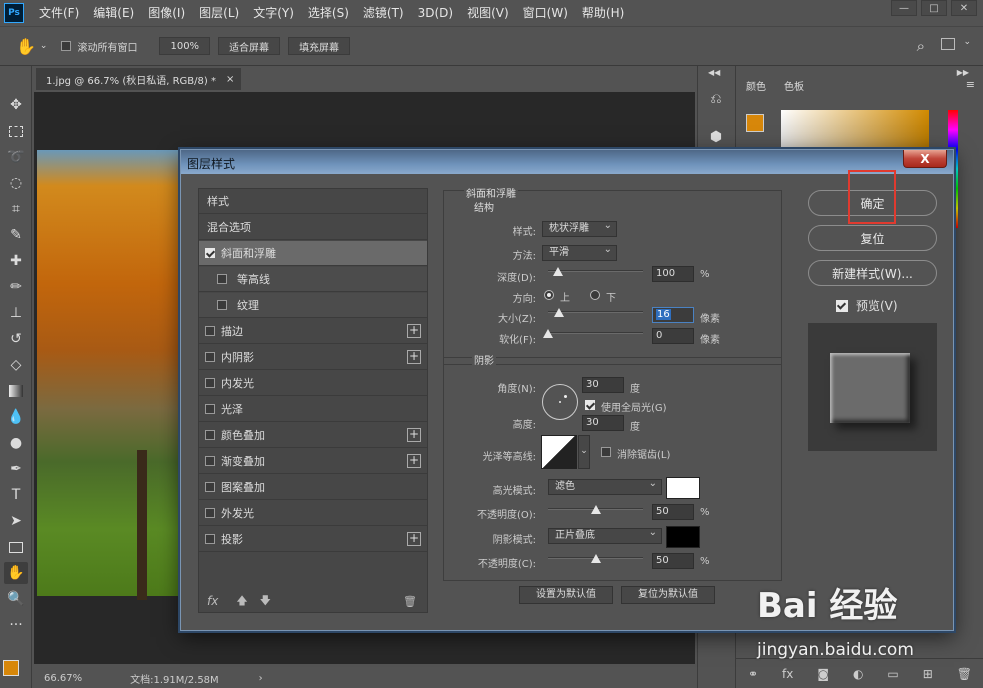 The height and width of the screenshot is (688, 983). Describe the element at coordinates (313, 357) in the screenshot. I see `style-row: 内阴影 +` at that location.